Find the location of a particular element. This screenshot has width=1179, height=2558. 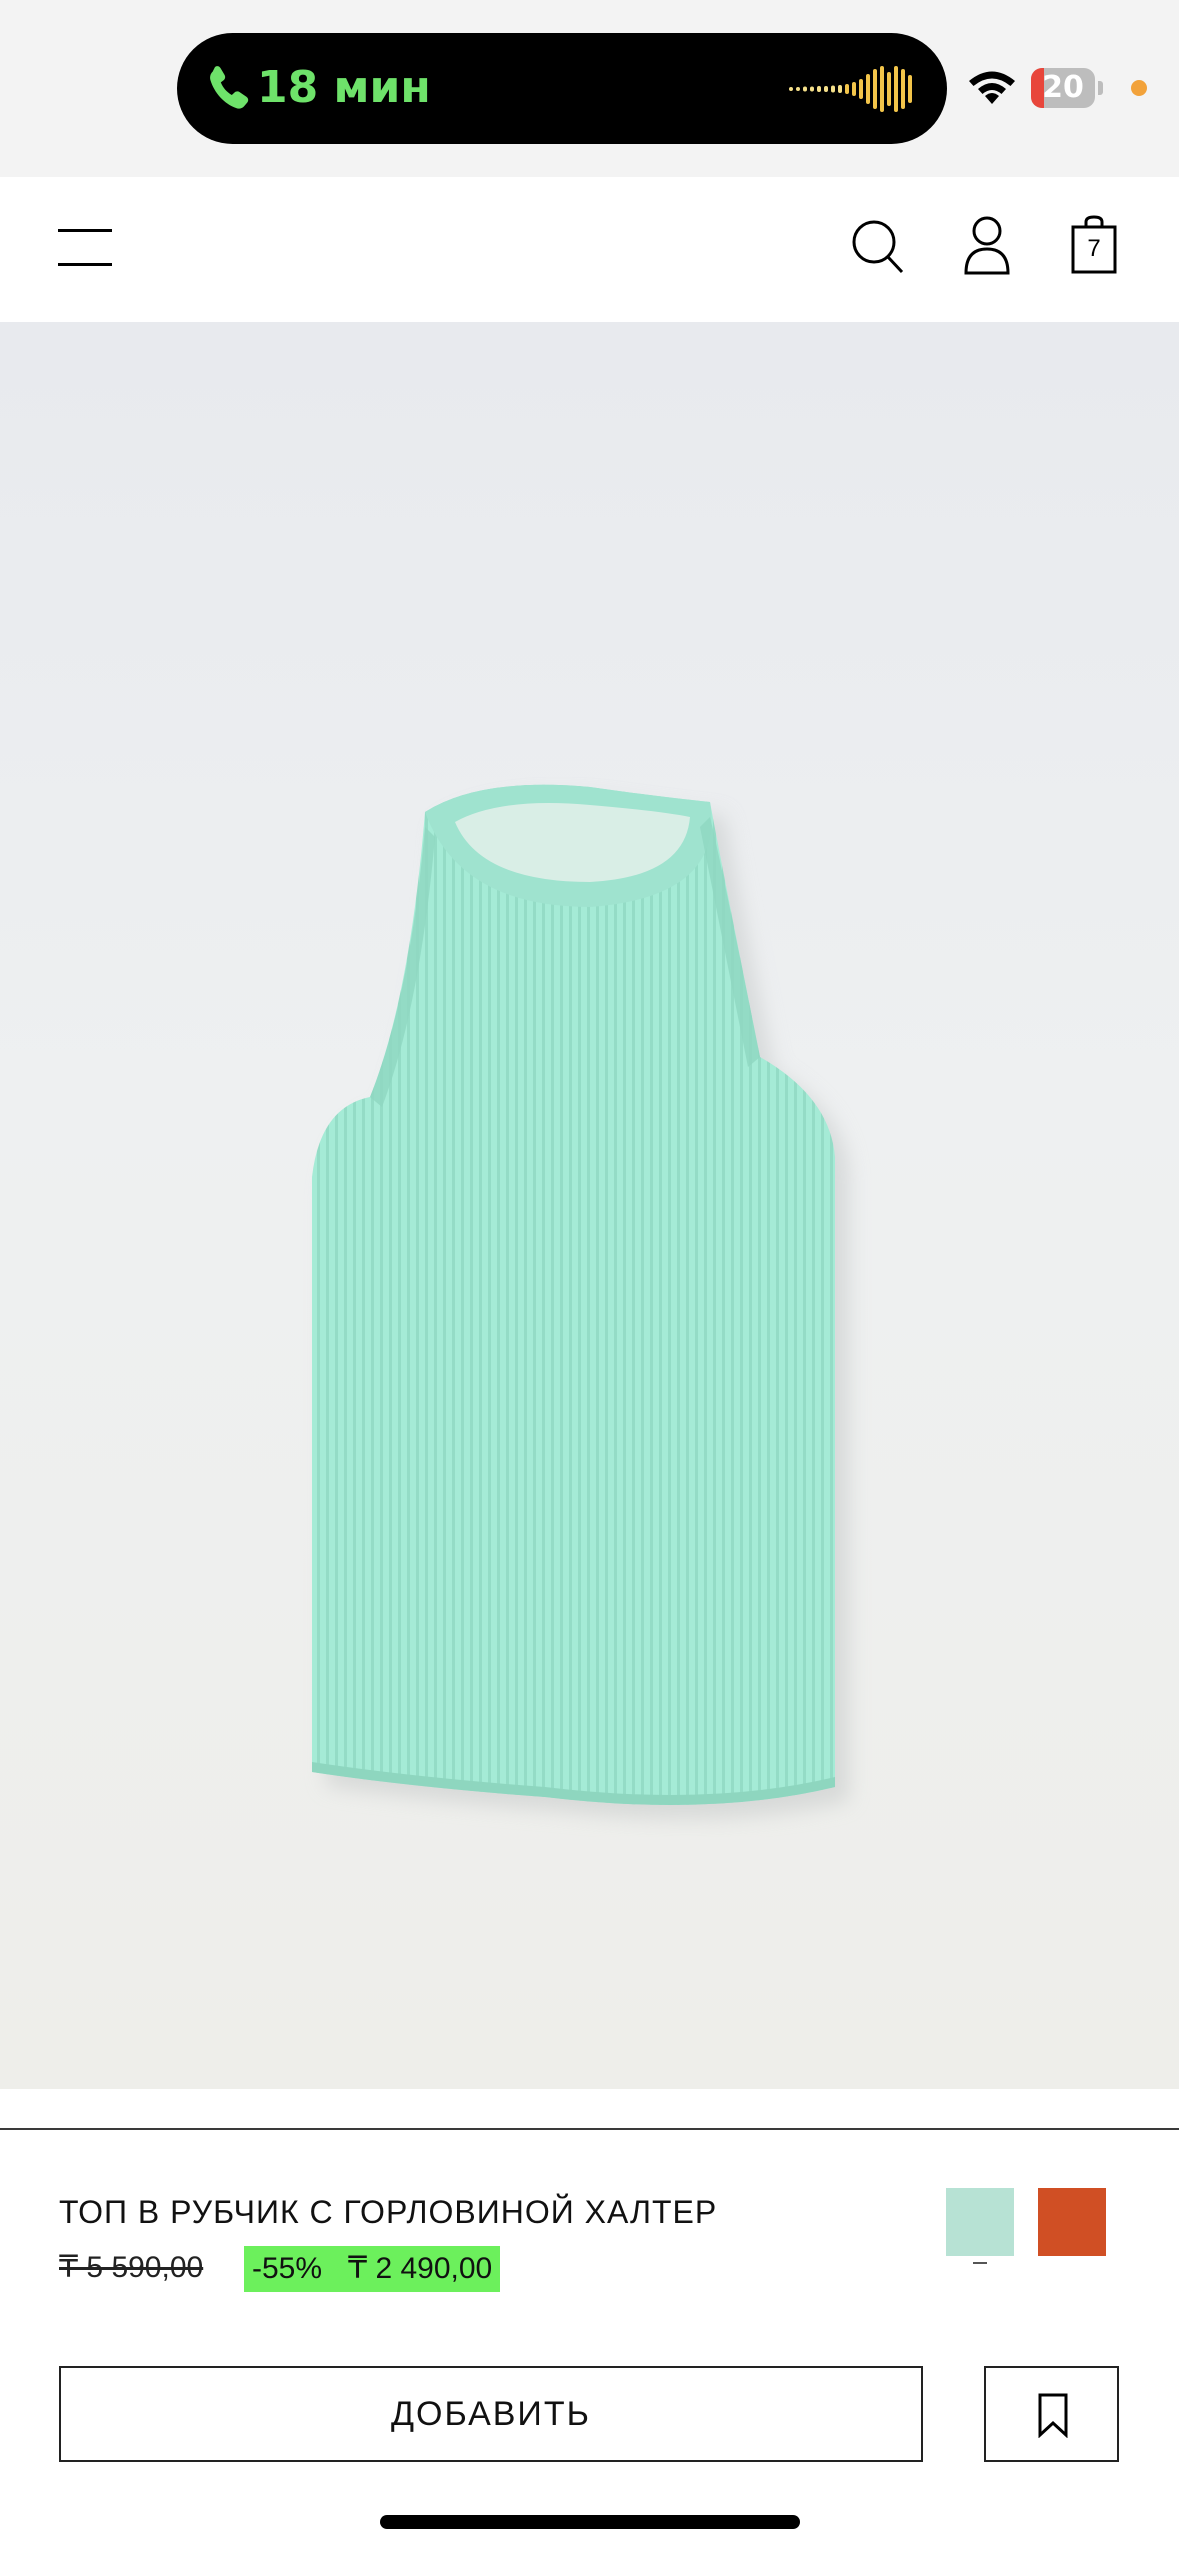

price-original: ₸ 5 590,00 is located at coordinates (131, 2267).